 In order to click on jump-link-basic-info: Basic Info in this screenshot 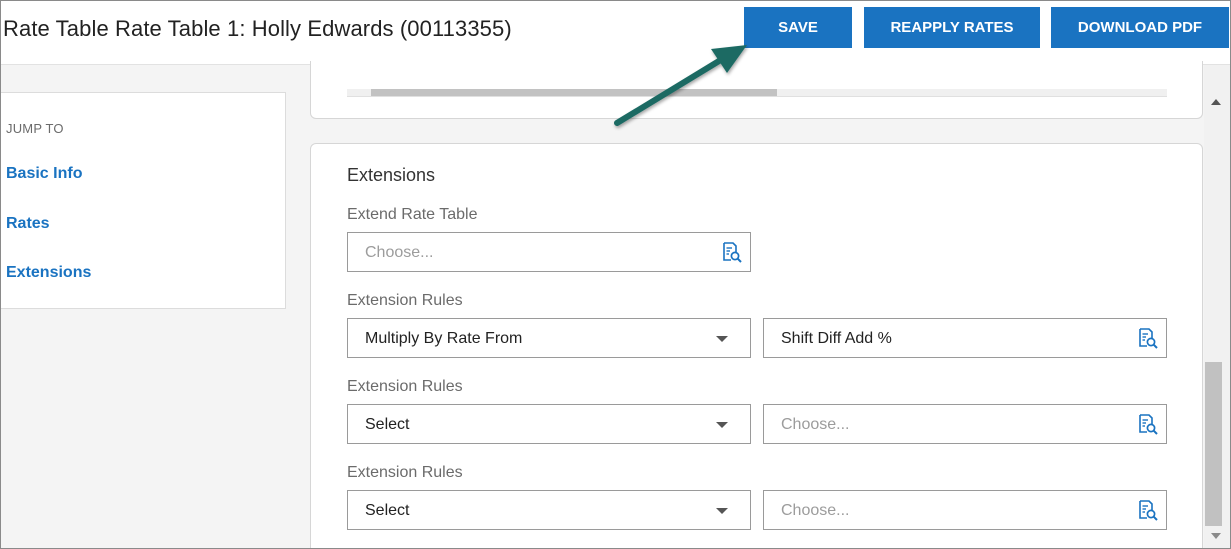, I will do `click(44, 174)`.